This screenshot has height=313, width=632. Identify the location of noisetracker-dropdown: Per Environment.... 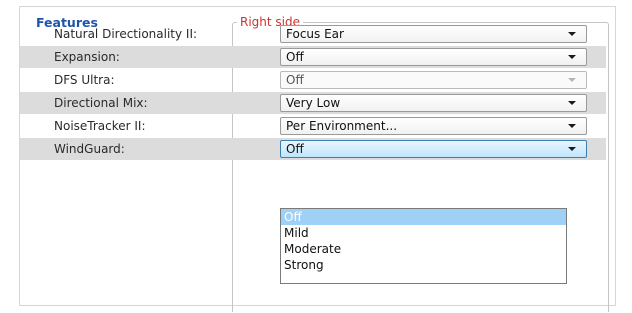
(433, 126).